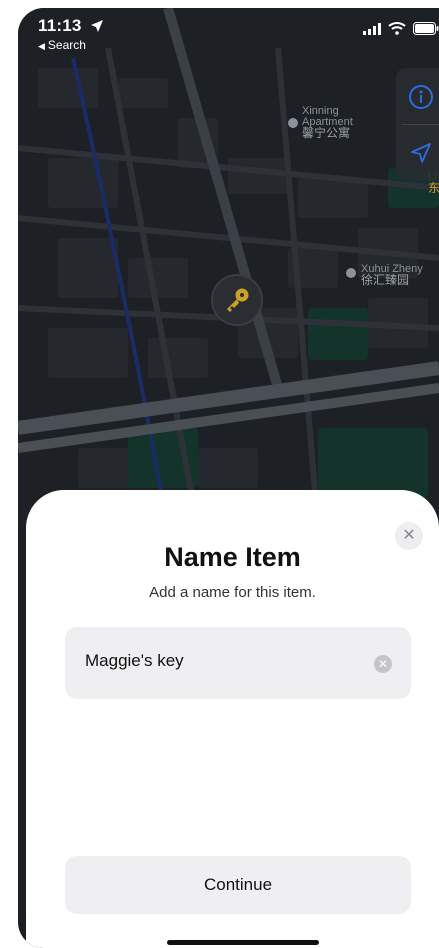 This screenshot has width=439, height=948. Describe the element at coordinates (421, 153) in the screenshot. I see `navigation-icon` at that location.